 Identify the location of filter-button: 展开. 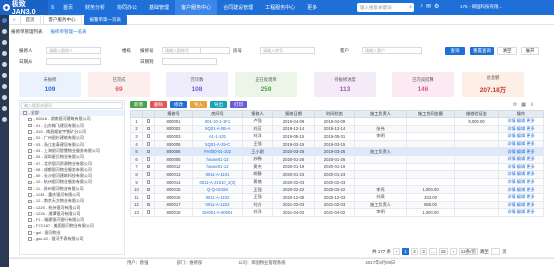
(530, 51).